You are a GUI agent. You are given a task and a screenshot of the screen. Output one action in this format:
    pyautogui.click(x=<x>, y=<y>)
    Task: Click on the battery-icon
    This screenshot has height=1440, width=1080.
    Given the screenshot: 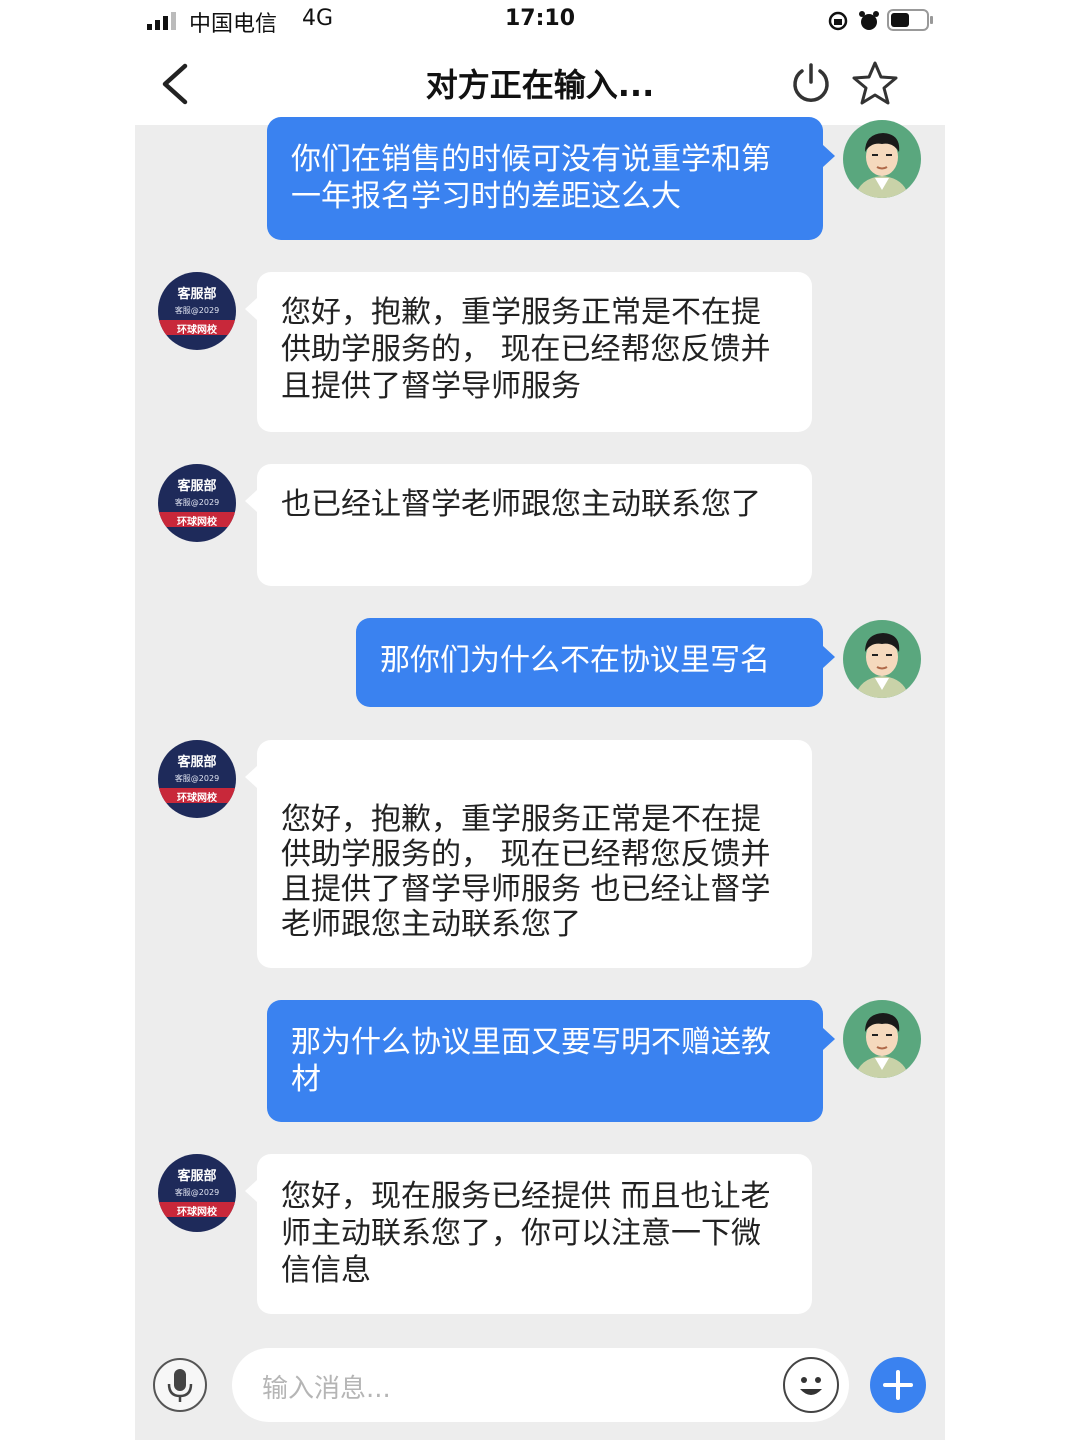 What is the action you would take?
    pyautogui.click(x=910, y=20)
    